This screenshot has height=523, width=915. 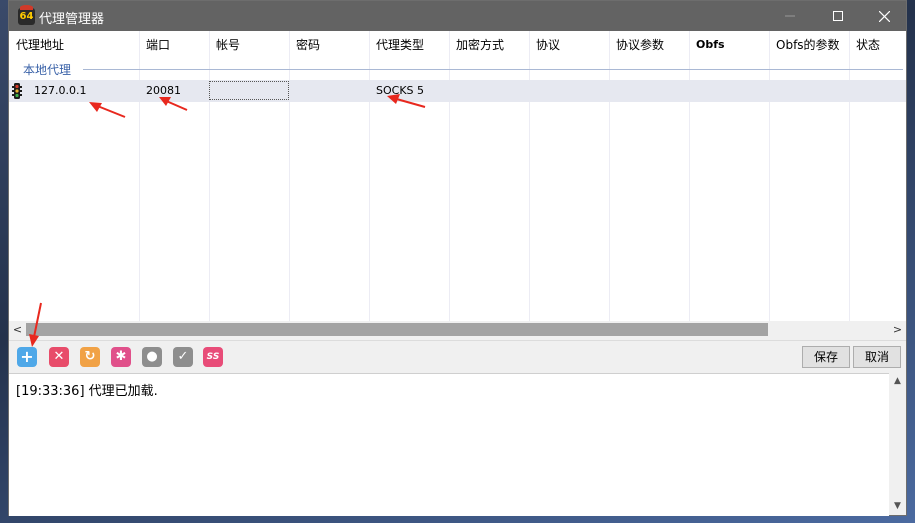 I want to click on horizontal-scrollbar: < >, so click(x=457, y=329).